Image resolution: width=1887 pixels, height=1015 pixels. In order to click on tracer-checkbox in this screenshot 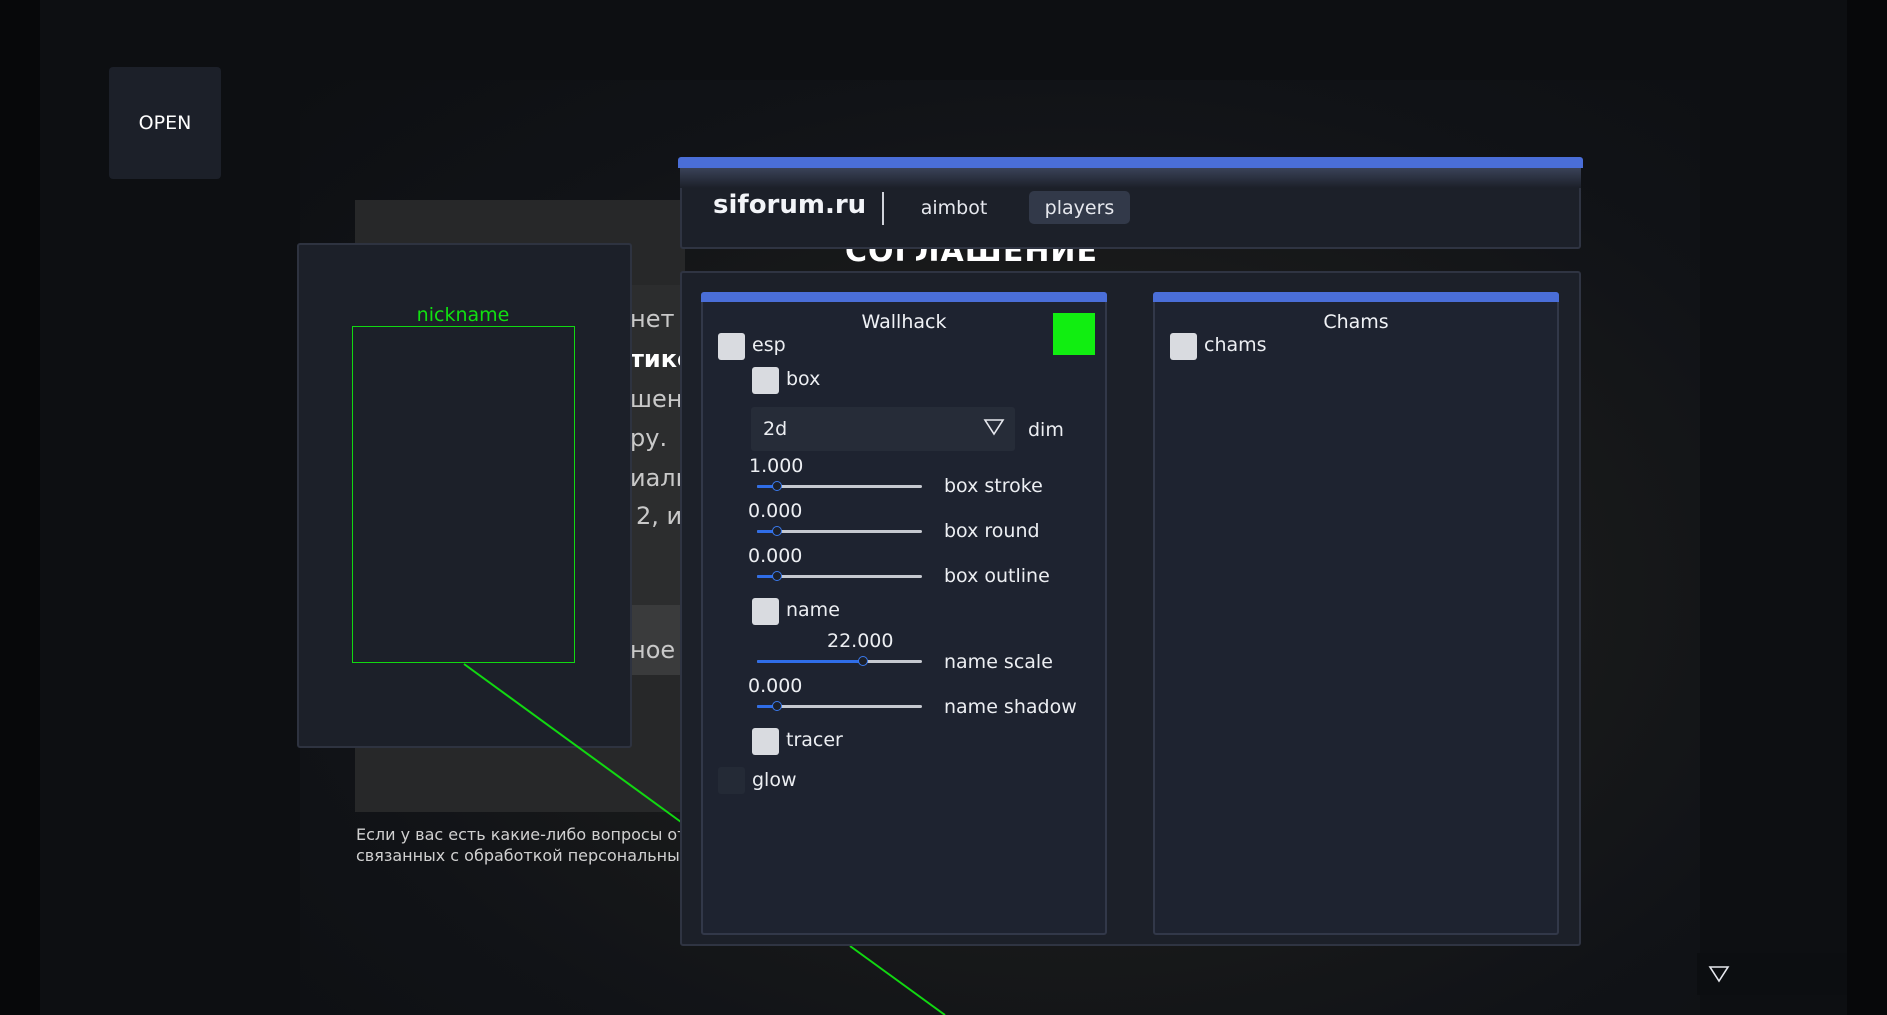, I will do `click(765, 741)`.